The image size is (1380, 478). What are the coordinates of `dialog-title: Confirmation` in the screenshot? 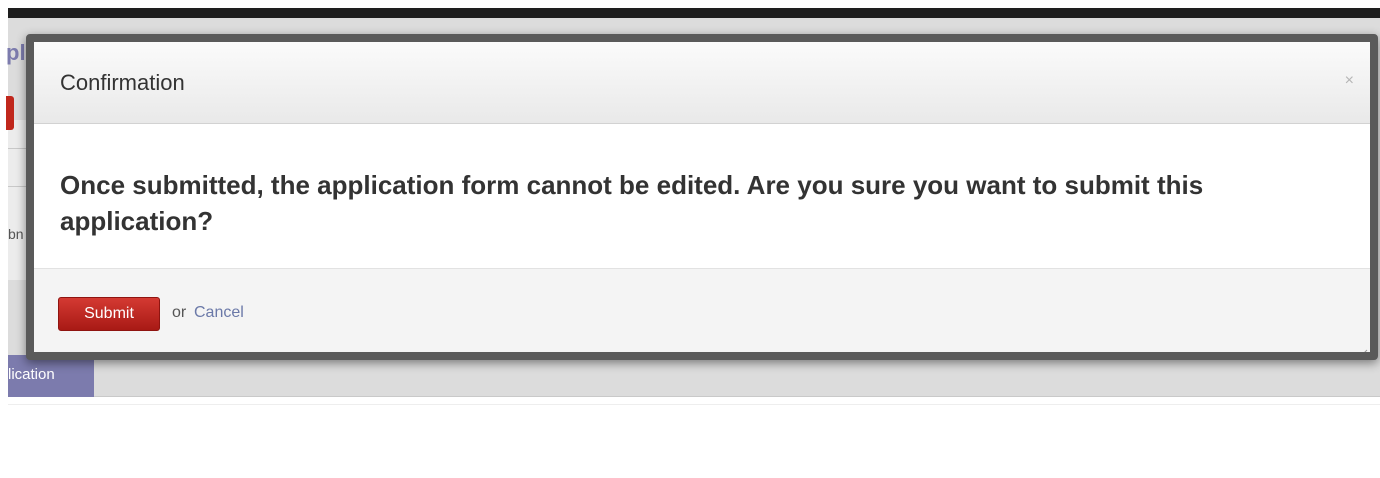 It's located at (122, 82).